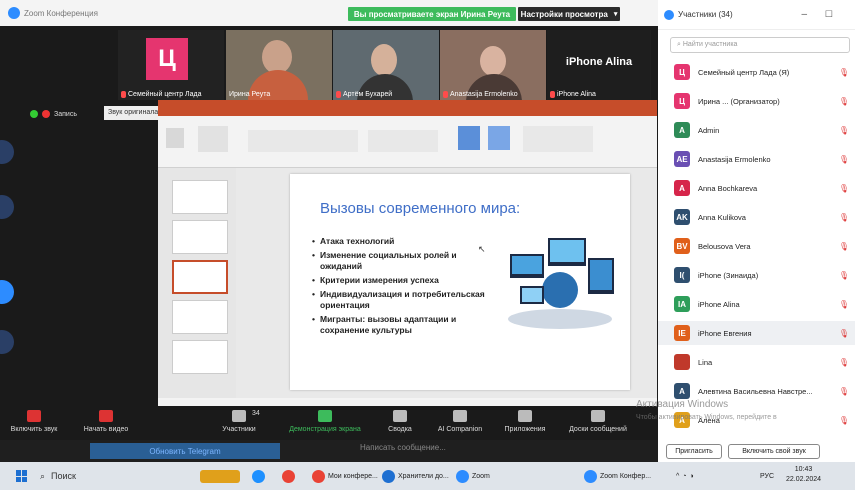 This screenshot has height=490, width=855. I want to click on volume-icon: ◑, so click(691, 476).